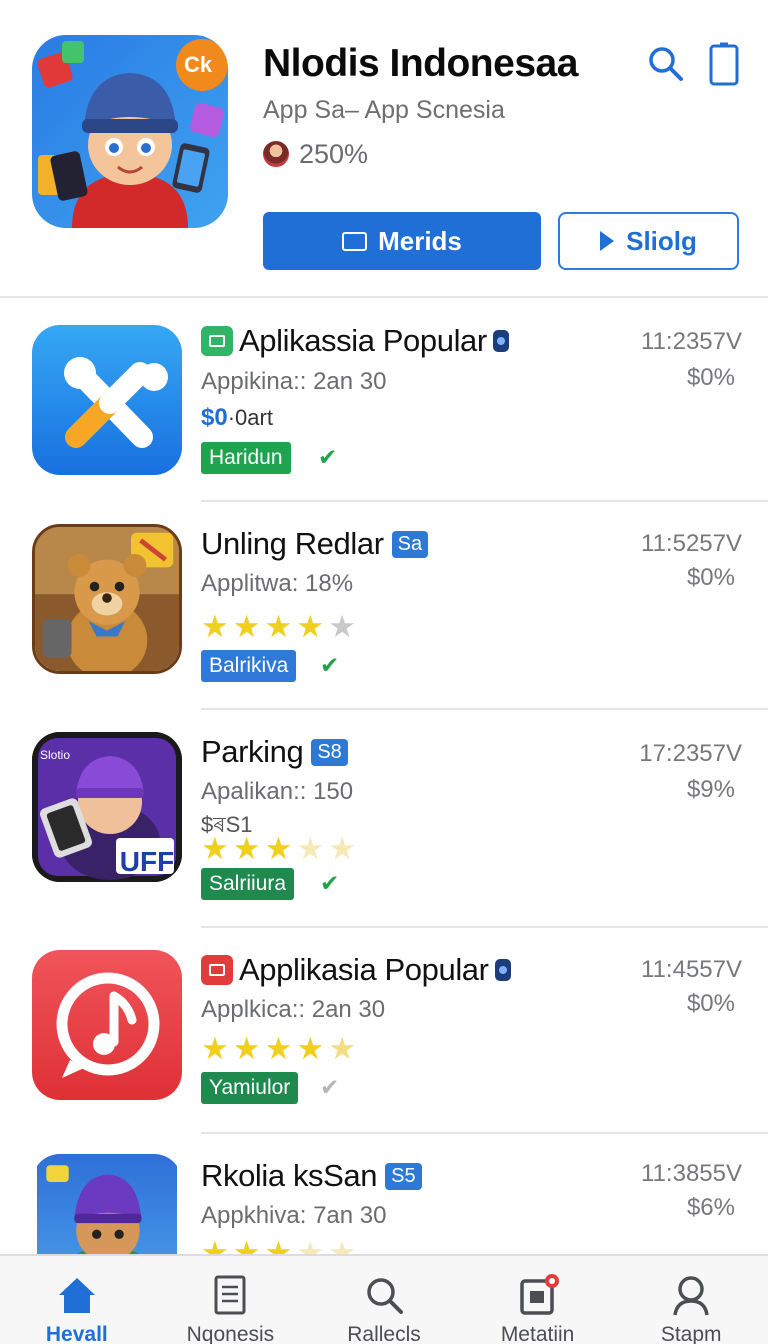 The height and width of the screenshot is (1344, 768). What do you see at coordinates (363, 340) in the screenshot?
I see `app-name: Aplikassia Popular` at bounding box center [363, 340].